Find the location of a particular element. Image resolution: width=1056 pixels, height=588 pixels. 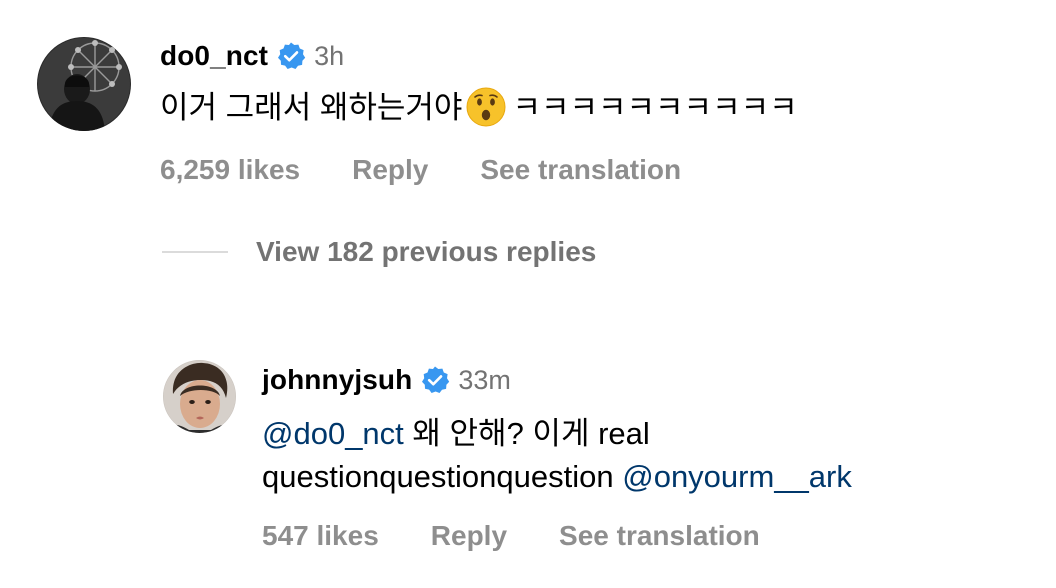

comment-text: 이거 그래서 왜하는거야 ㅋㅋㅋㅋㅋㅋㅋㅋㅋㅋ is located at coordinates (479, 108).